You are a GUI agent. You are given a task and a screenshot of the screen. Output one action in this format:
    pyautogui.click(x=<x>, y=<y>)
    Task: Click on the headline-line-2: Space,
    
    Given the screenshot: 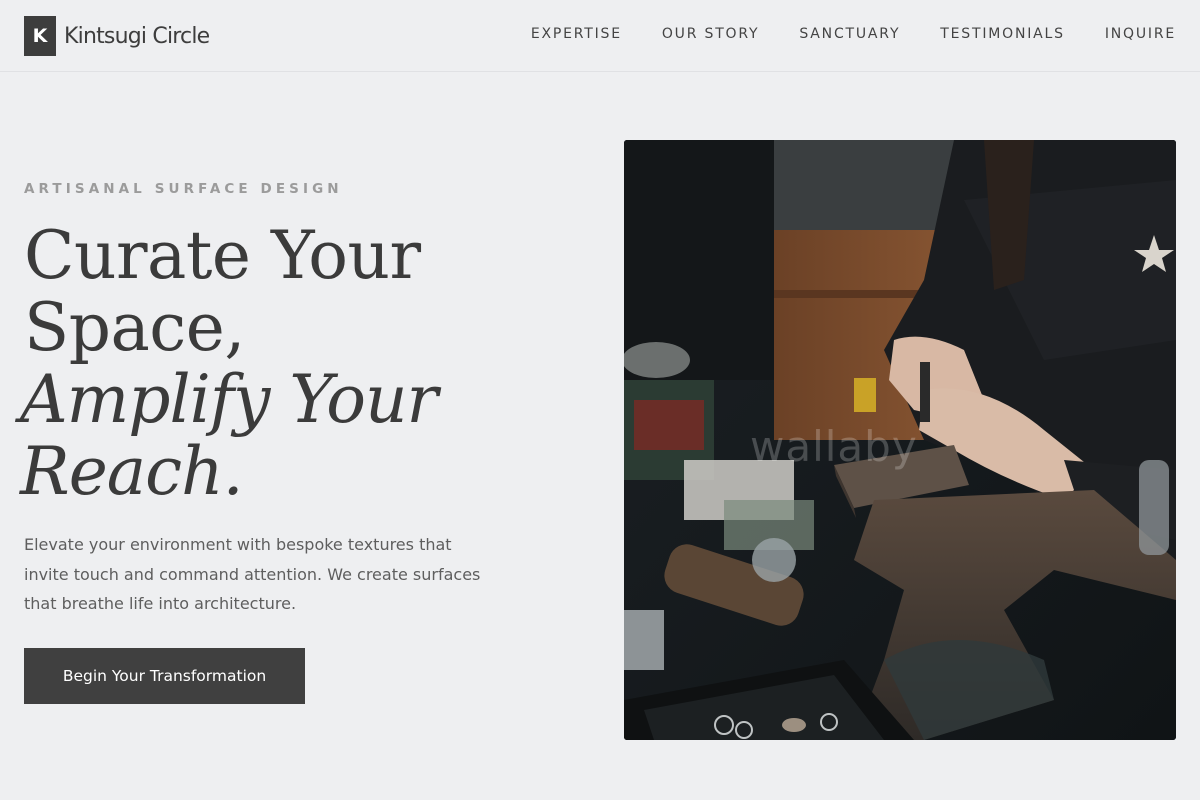 What is the action you would take?
    pyautogui.click(x=134, y=327)
    